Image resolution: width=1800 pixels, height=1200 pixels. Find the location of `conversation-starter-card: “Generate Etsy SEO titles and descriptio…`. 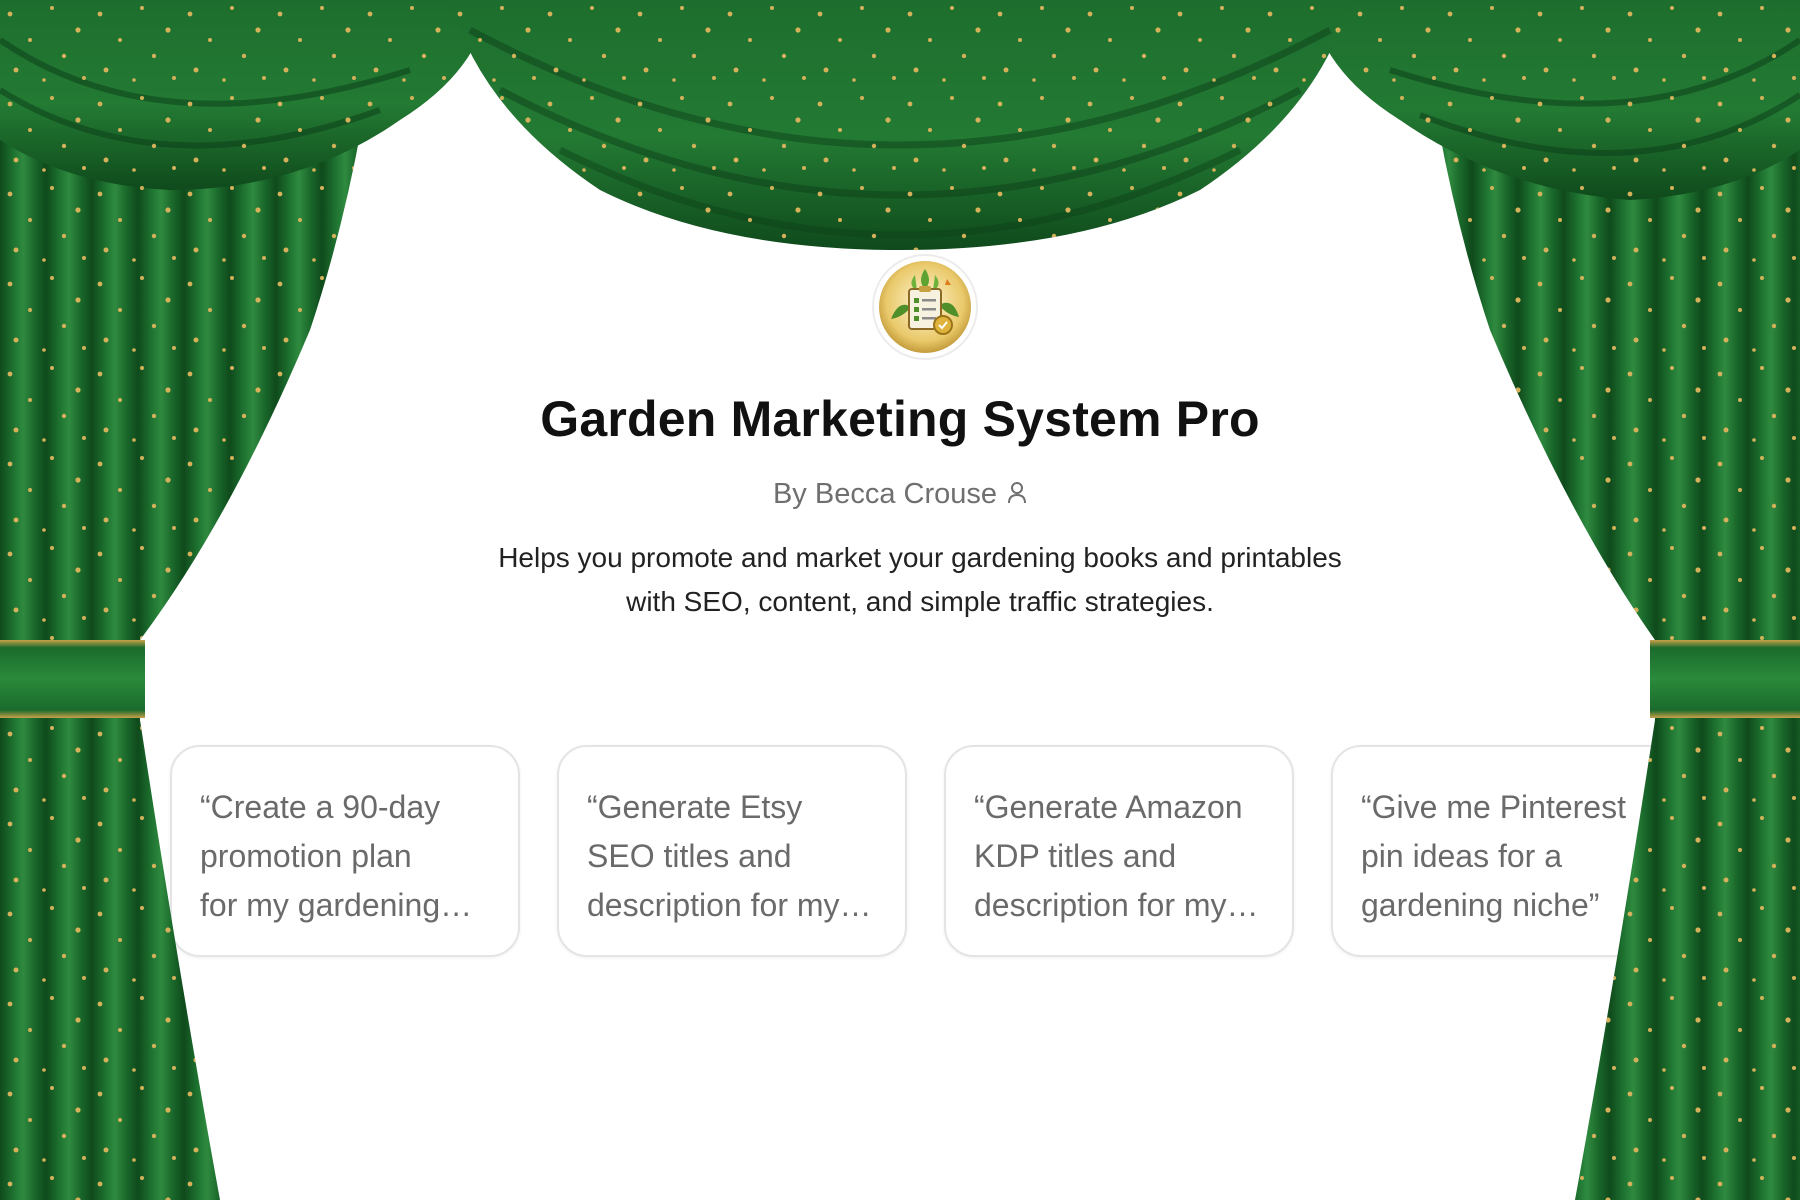

conversation-starter-card: “Generate Etsy SEO titles and descriptio… is located at coordinates (732, 851).